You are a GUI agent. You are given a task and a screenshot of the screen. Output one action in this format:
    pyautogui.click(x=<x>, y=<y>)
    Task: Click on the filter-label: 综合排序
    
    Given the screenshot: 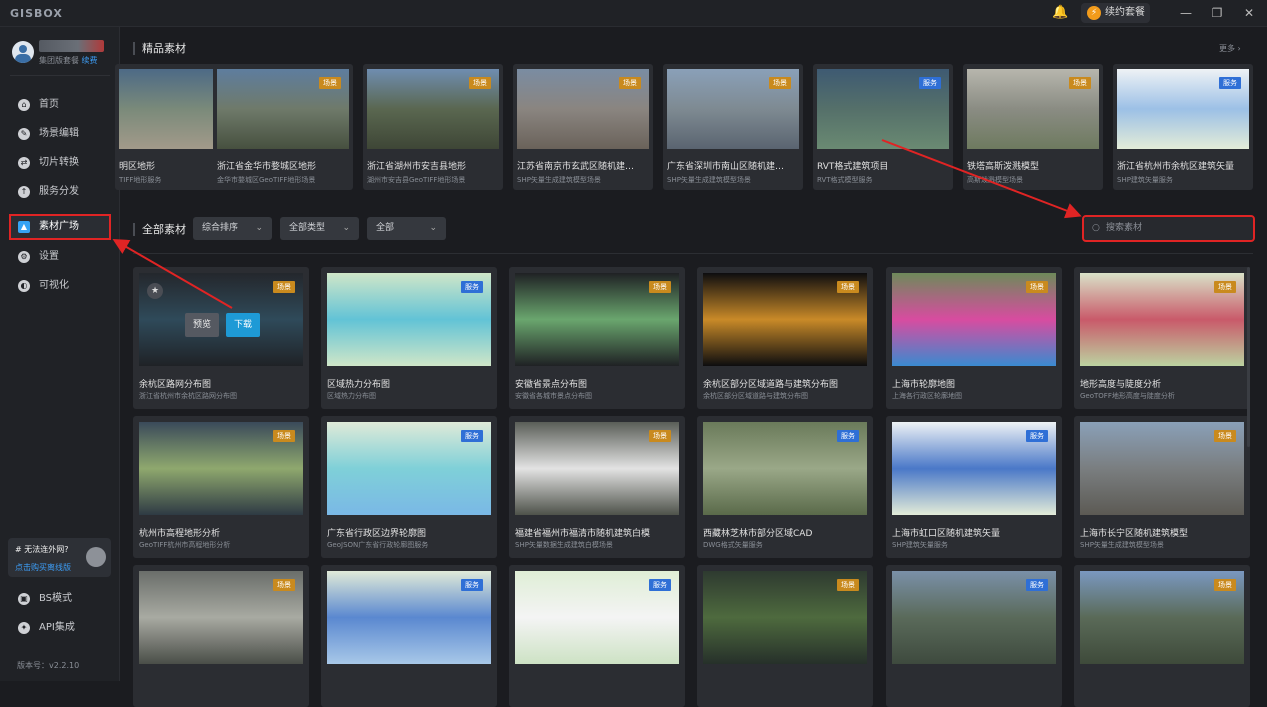 What is the action you would take?
    pyautogui.click(x=220, y=228)
    